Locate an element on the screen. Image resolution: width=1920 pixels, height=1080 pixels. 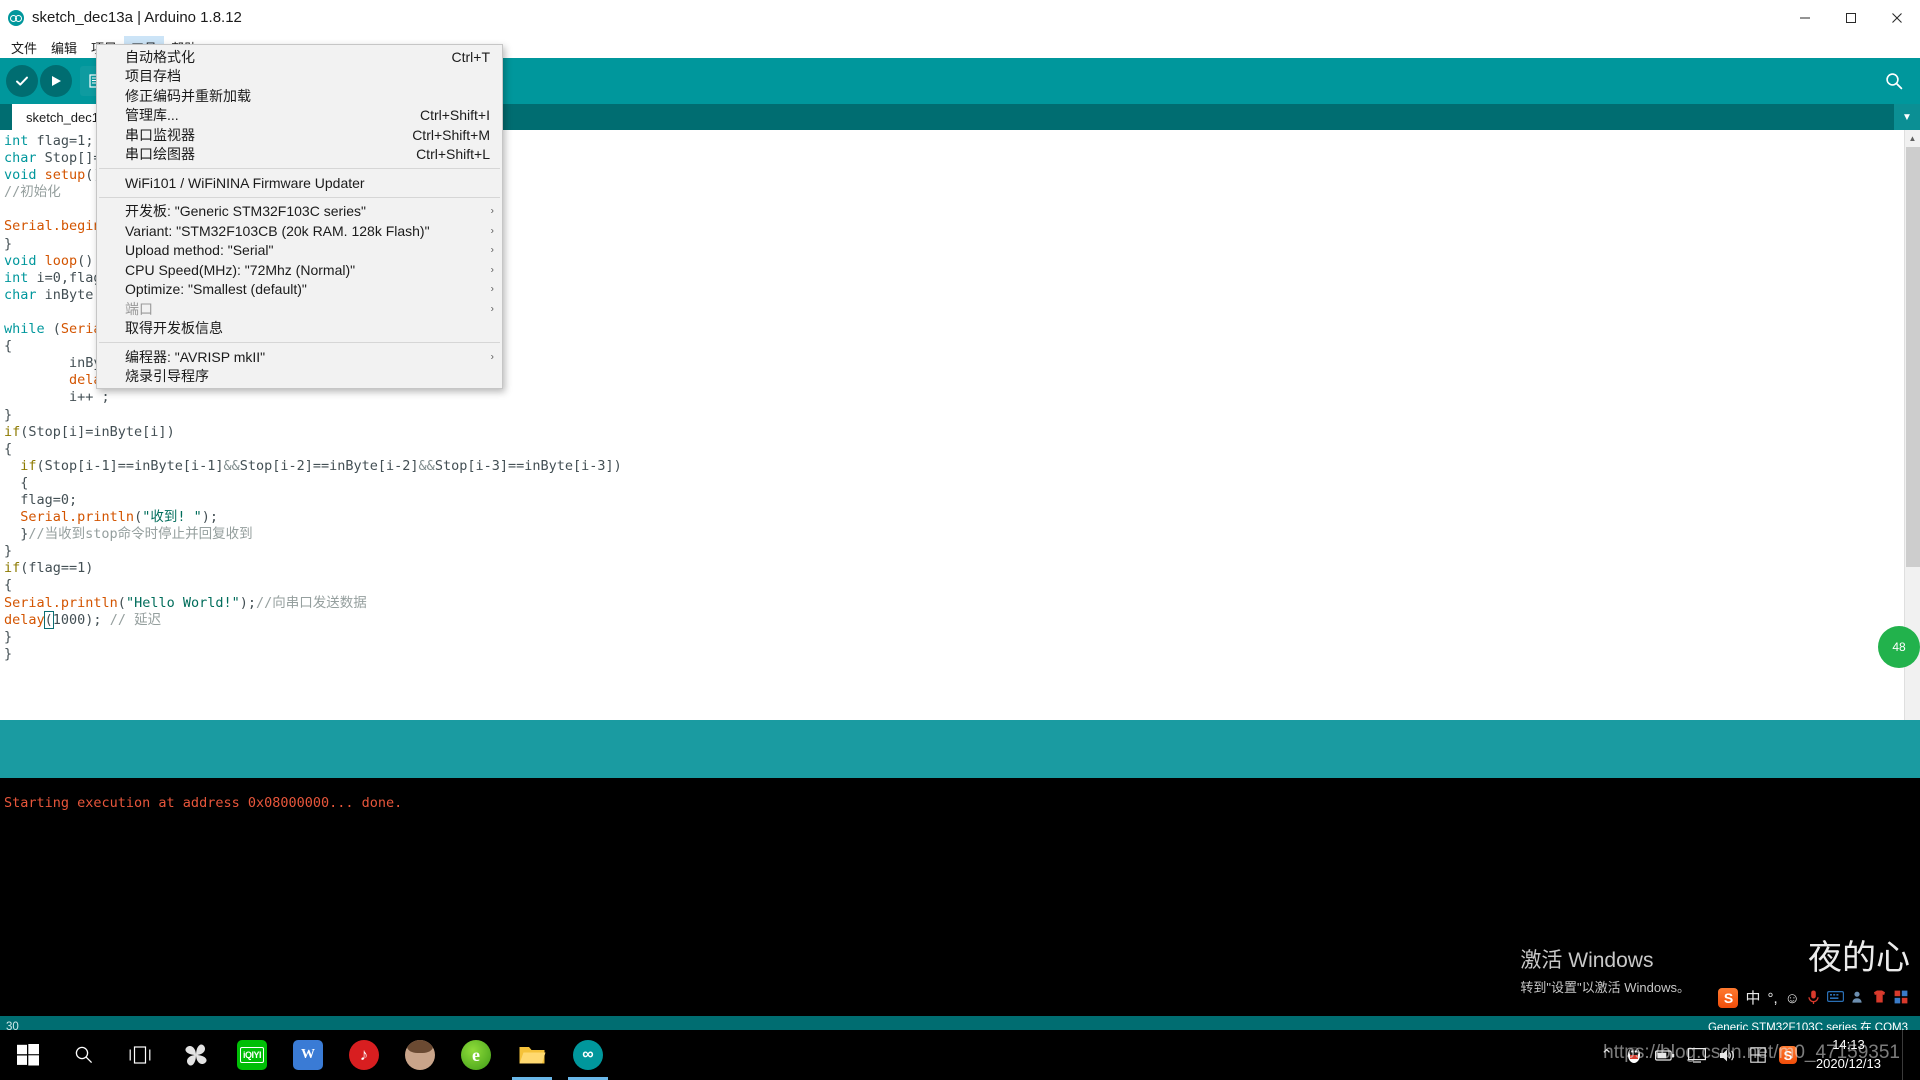
ime-keyboard-icon is located at coordinates (1836, 998).